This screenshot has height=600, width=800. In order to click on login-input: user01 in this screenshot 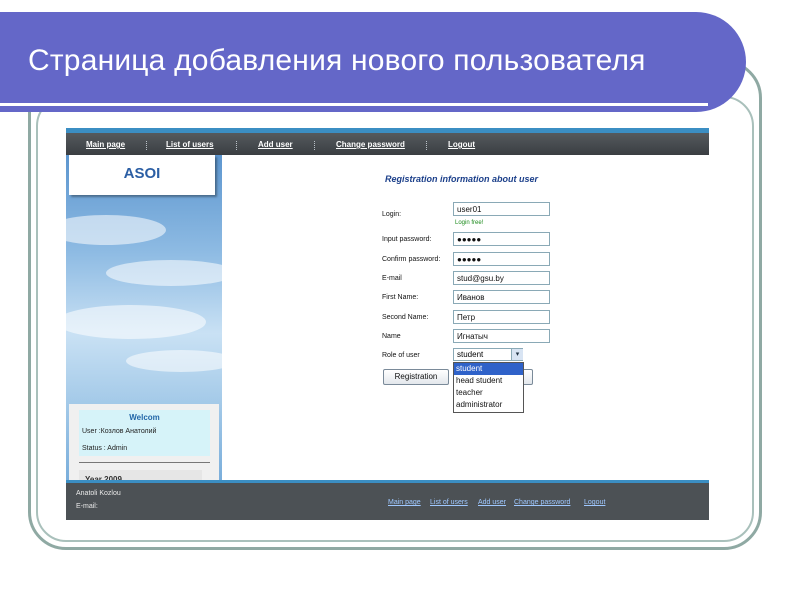, I will do `click(501, 209)`.